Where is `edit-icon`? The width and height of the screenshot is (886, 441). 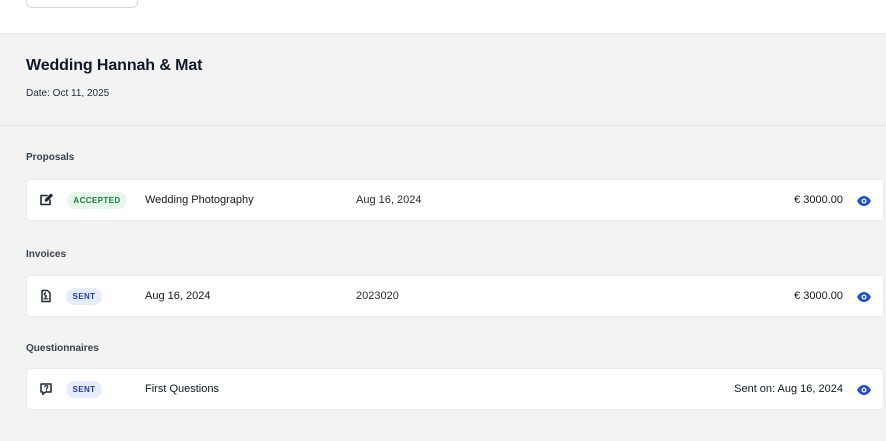
edit-icon is located at coordinates (46, 199).